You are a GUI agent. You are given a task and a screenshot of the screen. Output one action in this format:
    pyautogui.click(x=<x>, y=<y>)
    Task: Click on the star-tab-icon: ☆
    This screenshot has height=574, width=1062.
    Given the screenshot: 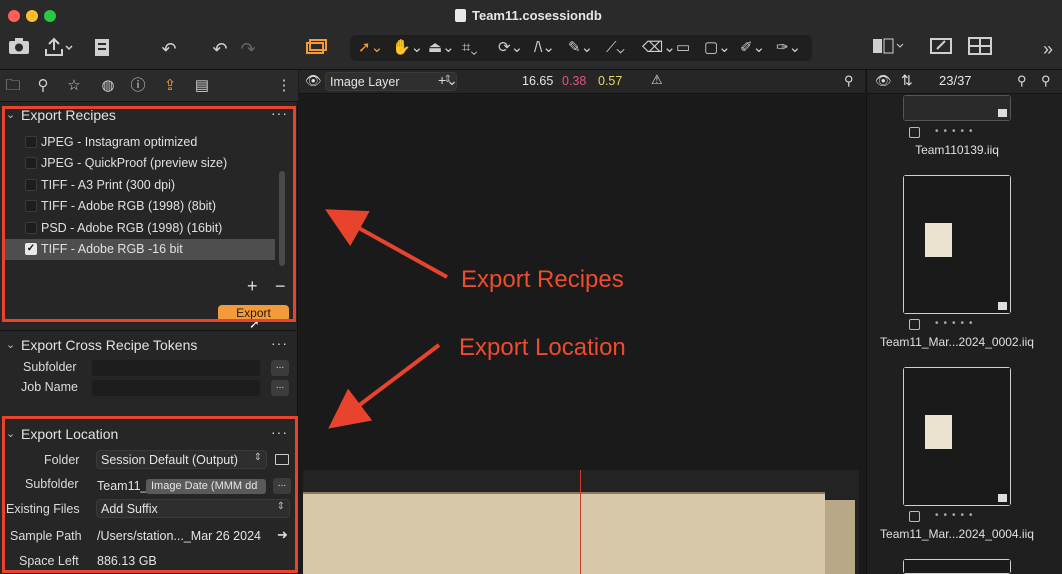 What is the action you would take?
    pyautogui.click(x=74, y=86)
    